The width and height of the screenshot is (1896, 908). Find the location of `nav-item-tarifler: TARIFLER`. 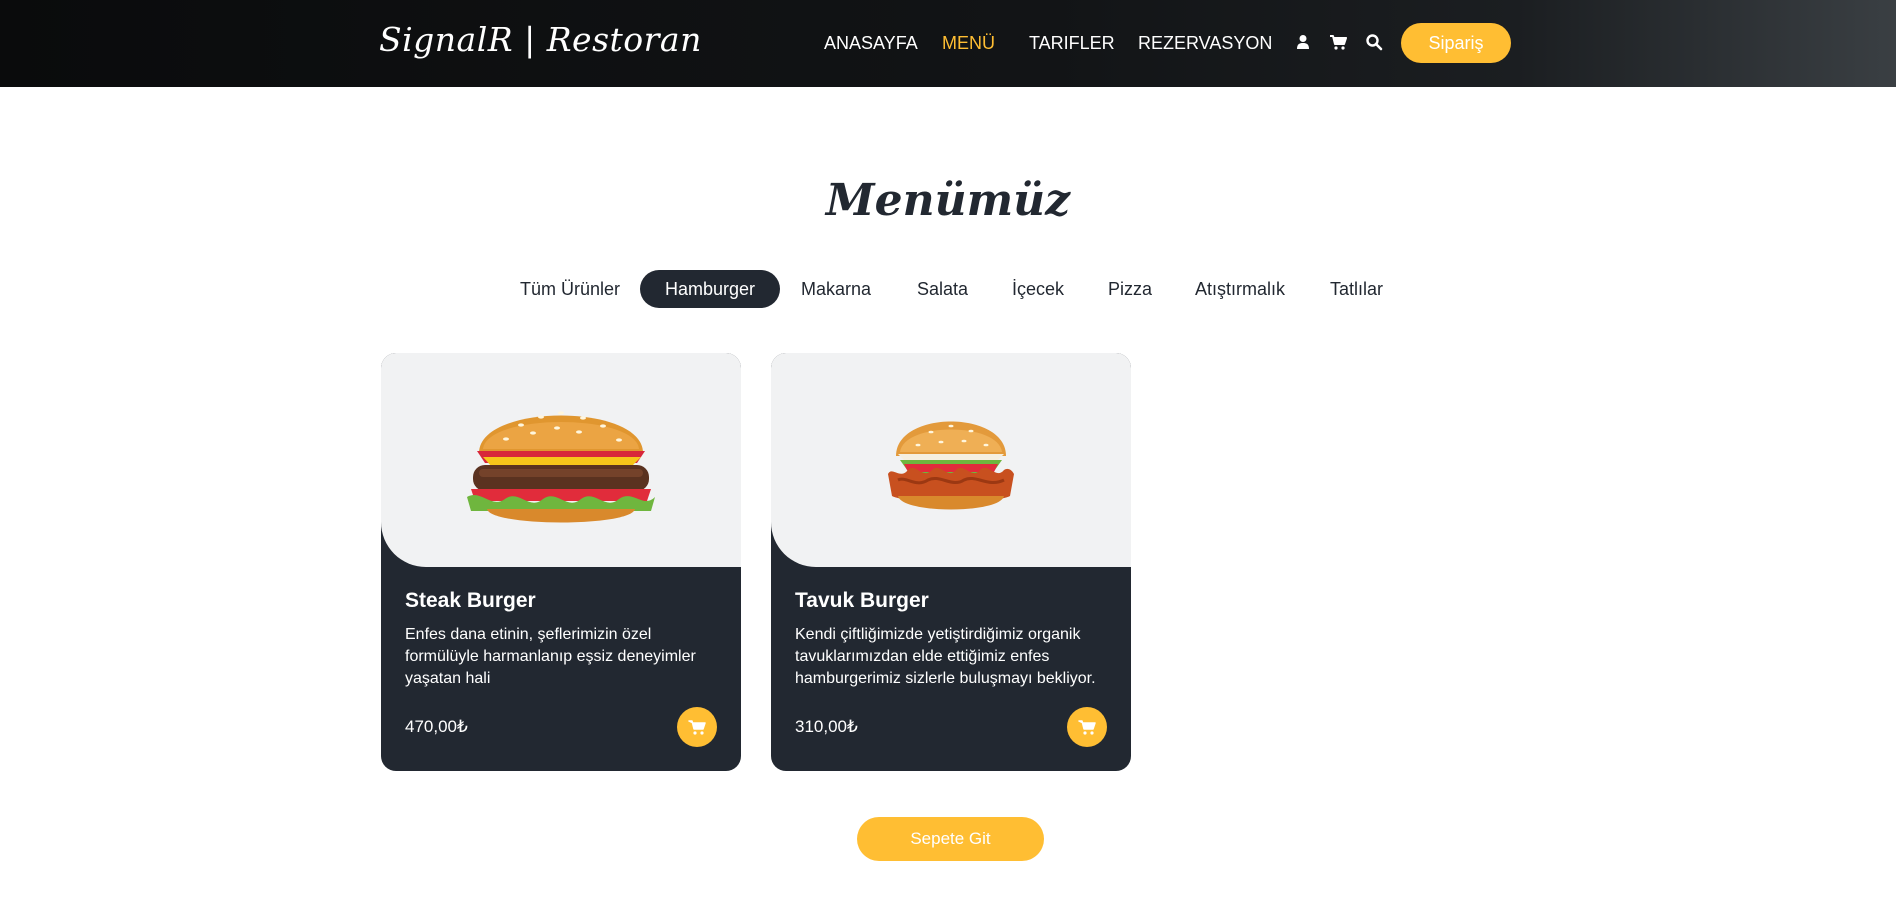

nav-item-tarifler: TARIFLER is located at coordinates (1072, 43).